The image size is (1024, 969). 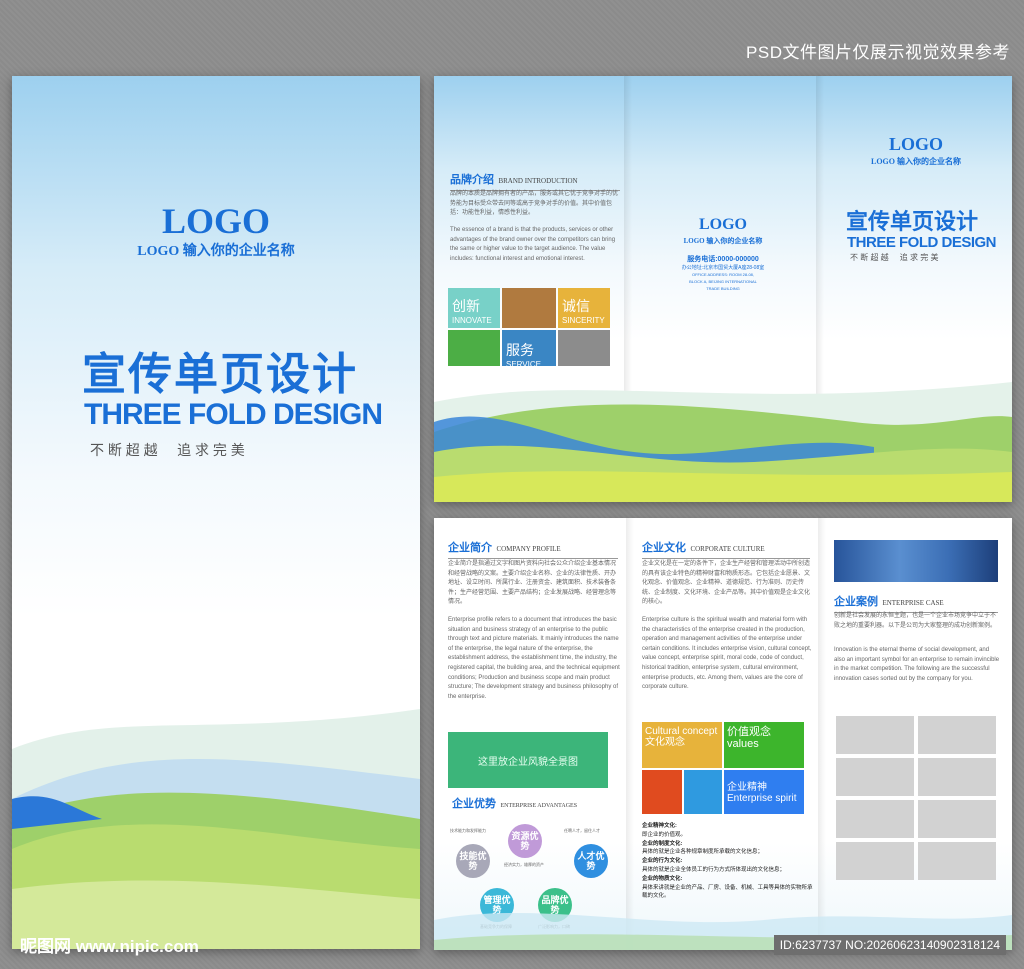 What do you see at coordinates (659, 826) in the screenshot?
I see `culture-list-h-1: 企业精神文化:` at bounding box center [659, 826].